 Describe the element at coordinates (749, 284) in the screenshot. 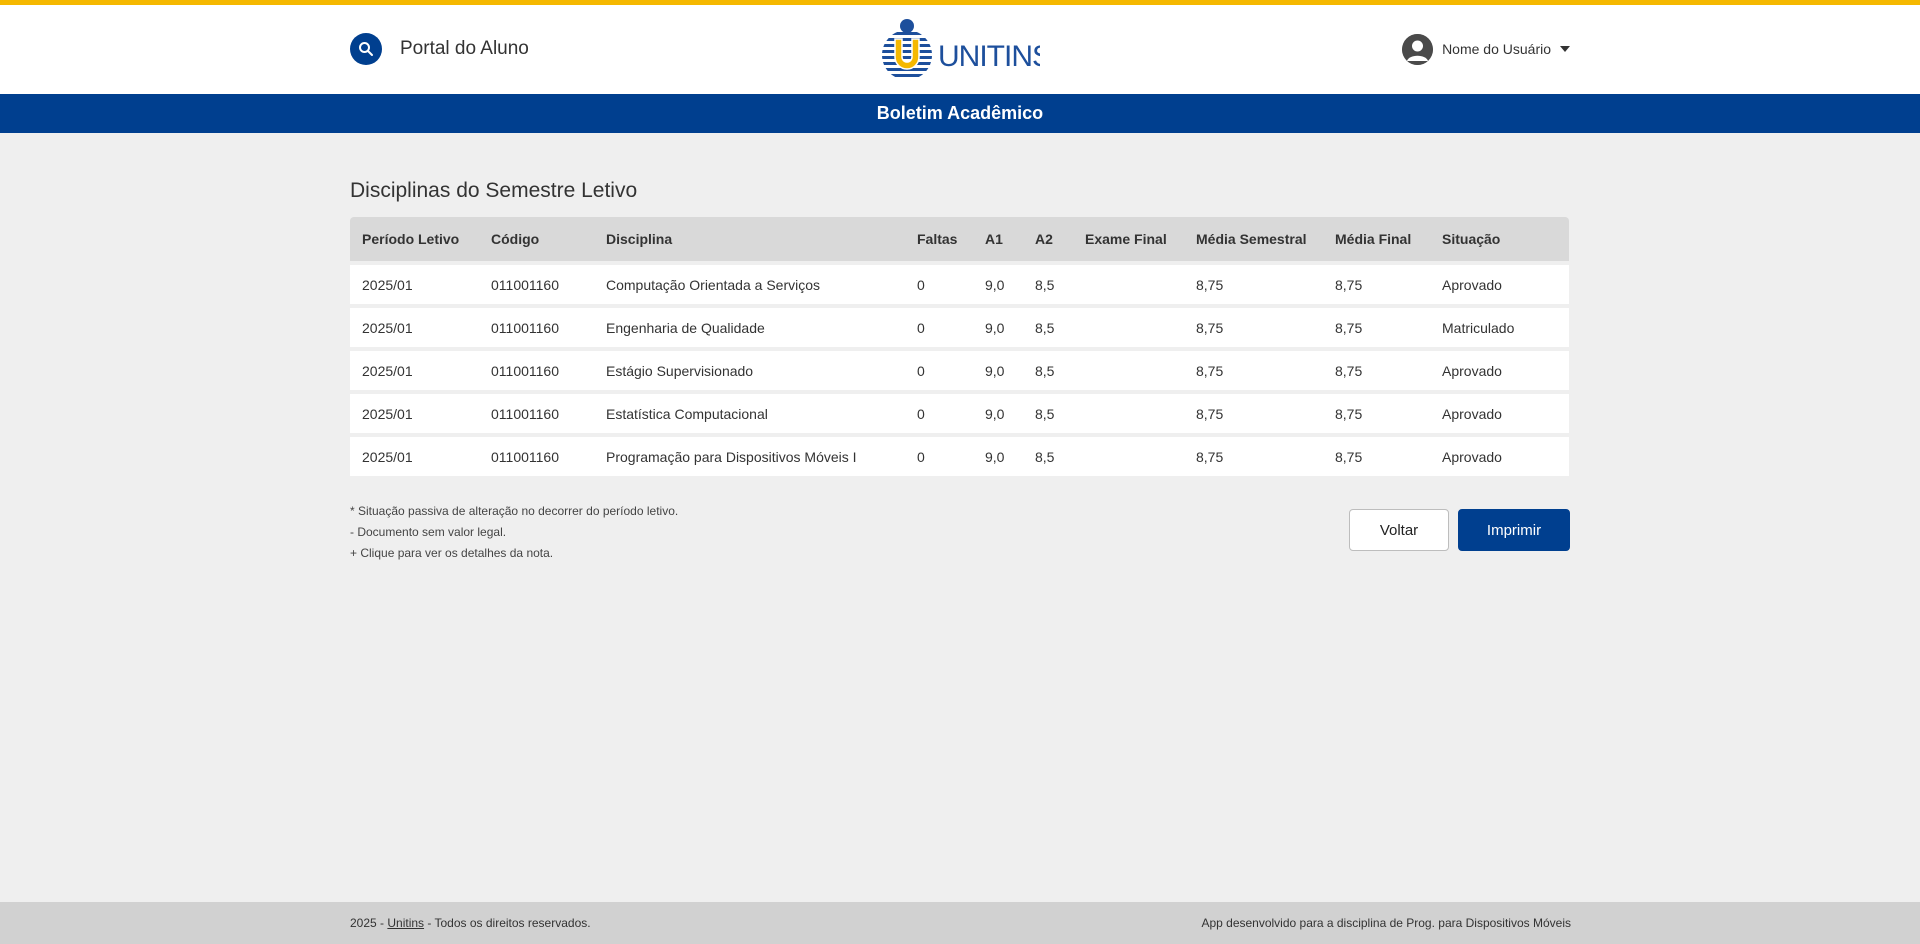

I see `cell-disciplina: Computação Orientada a Serviços` at that location.